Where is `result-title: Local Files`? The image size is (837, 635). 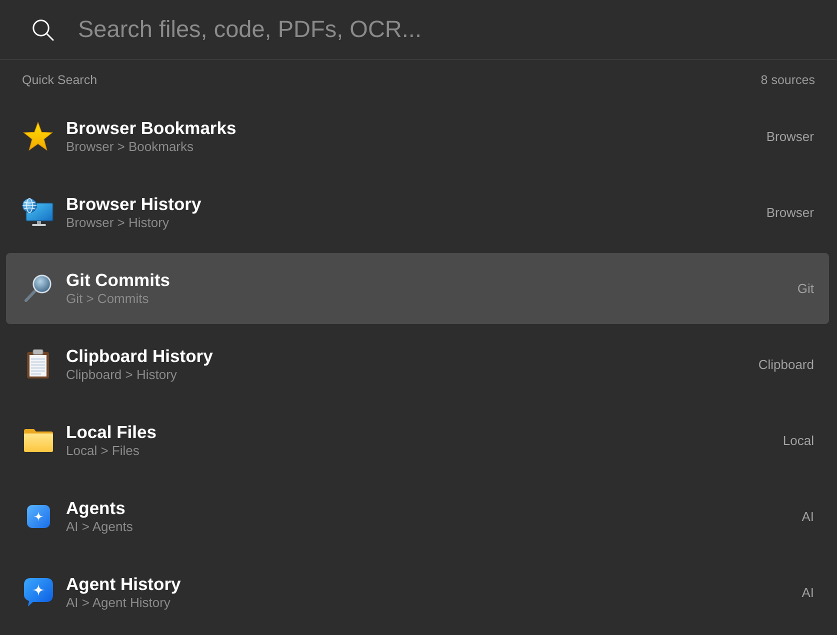 result-title: Local Files is located at coordinates (111, 432).